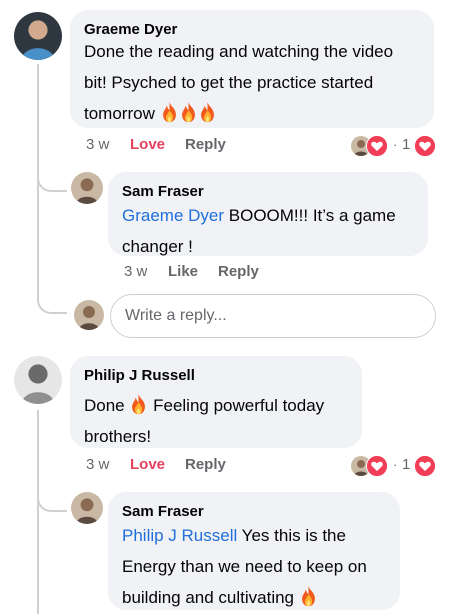 The width and height of the screenshot is (450, 614). Describe the element at coordinates (135, 271) in the screenshot. I see `reply-time: 3 w` at that location.